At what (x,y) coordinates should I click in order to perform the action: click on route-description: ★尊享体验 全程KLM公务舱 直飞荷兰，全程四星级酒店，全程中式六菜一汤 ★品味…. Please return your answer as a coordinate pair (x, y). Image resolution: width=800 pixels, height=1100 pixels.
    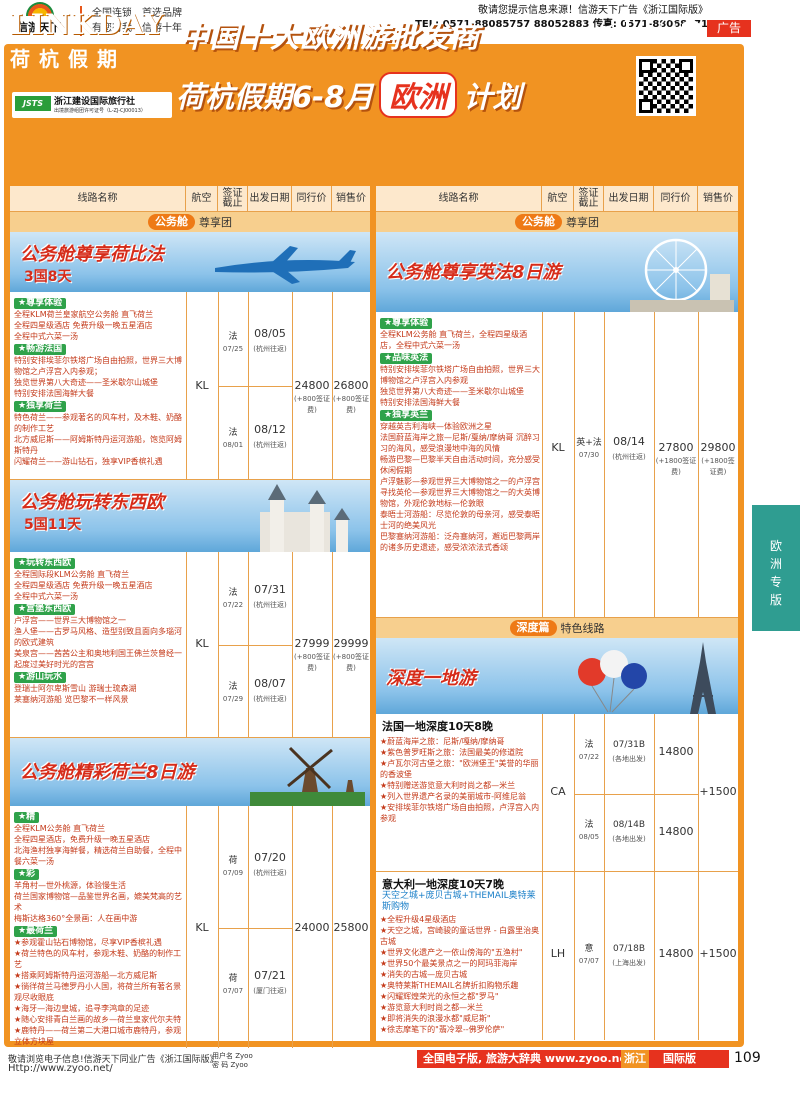
    Looking at the image, I should click on (460, 435).